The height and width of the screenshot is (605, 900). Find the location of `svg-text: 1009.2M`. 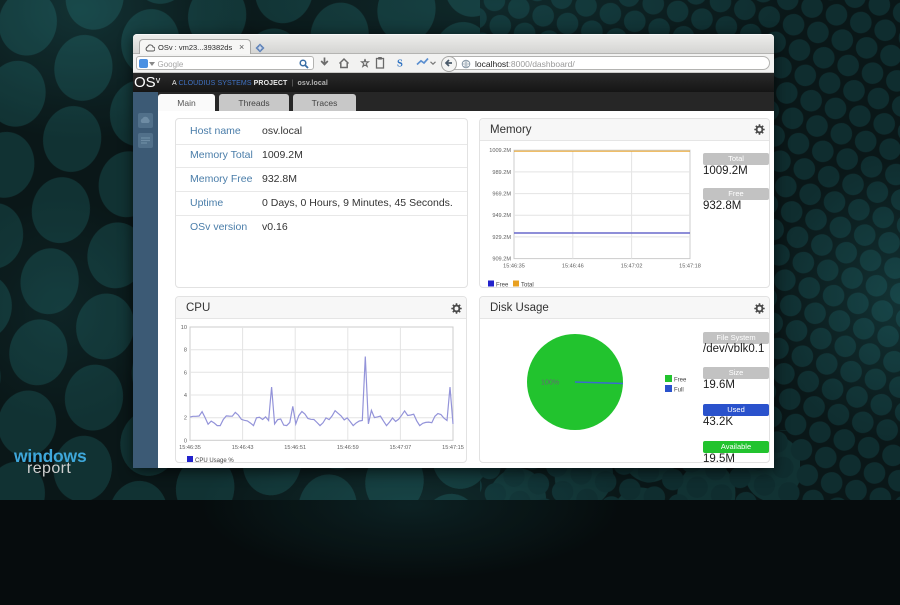

svg-text: 1009.2M is located at coordinates (500, 151).